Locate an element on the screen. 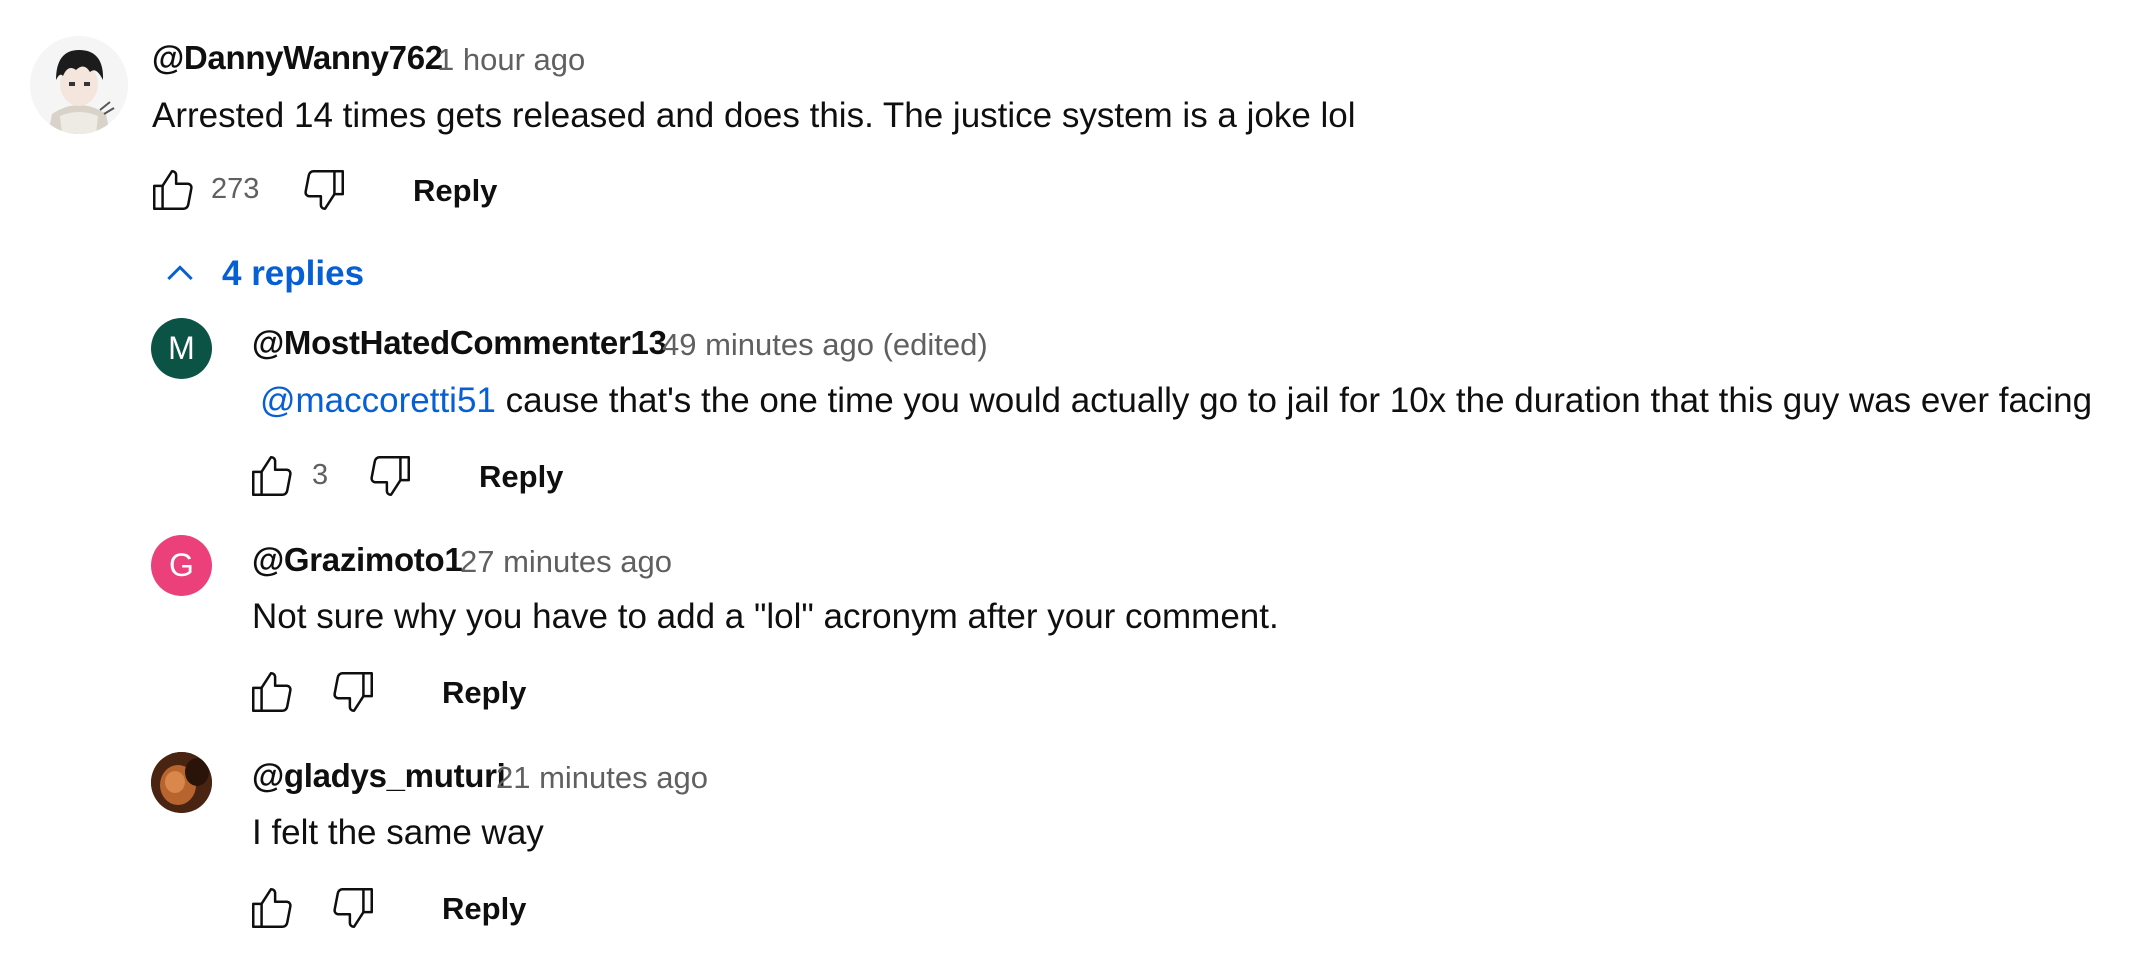  like-count: 273 is located at coordinates (235, 189).